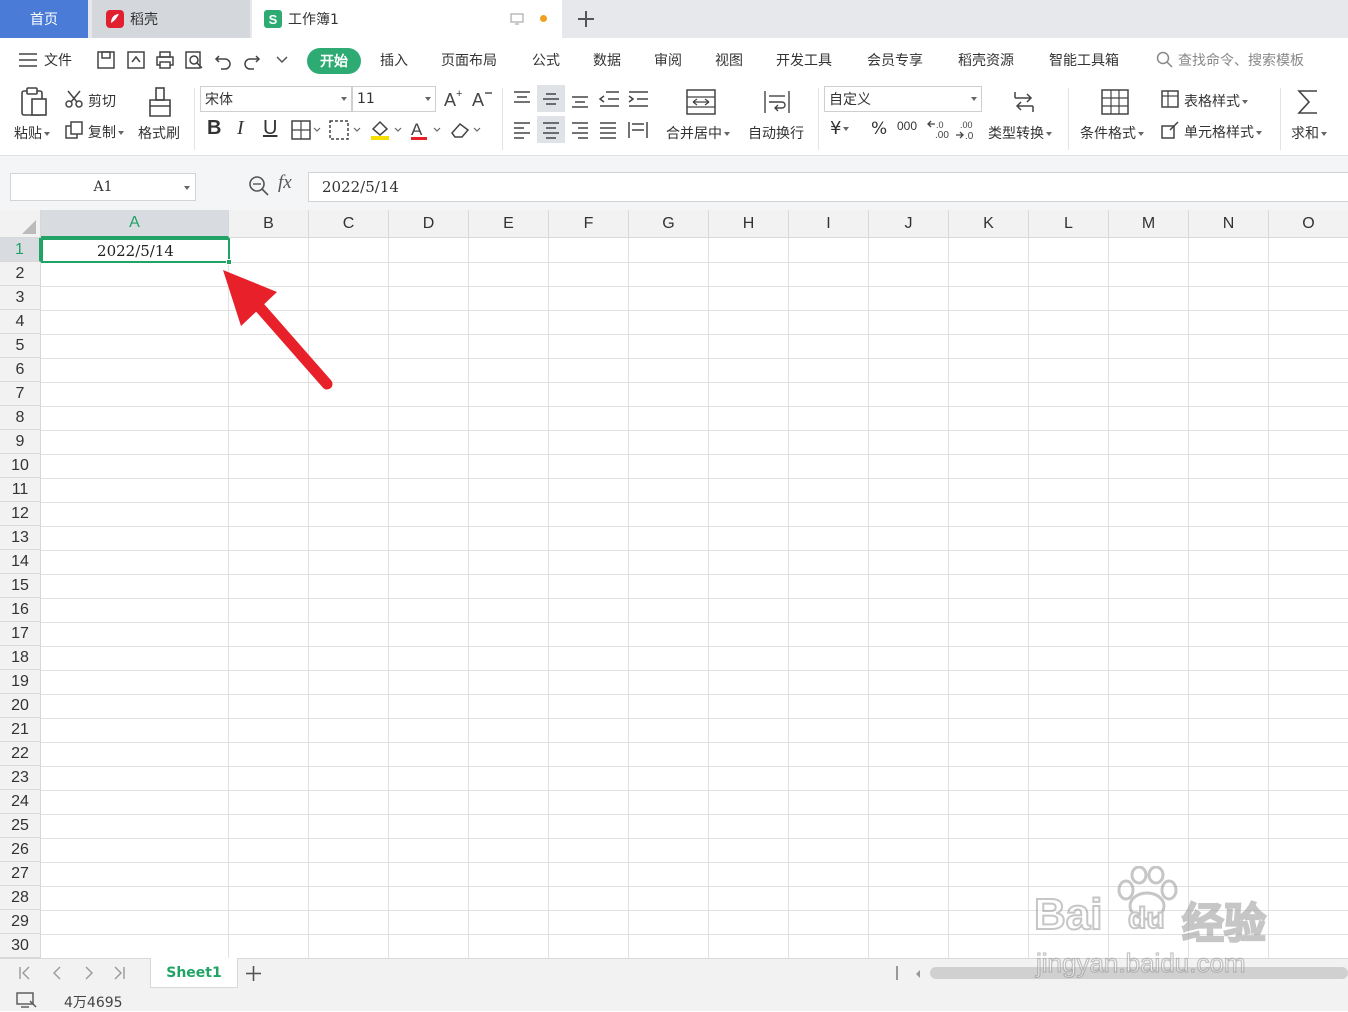 This screenshot has width=1348, height=1012. I want to click on thousands-separator-button: 000, so click(907, 126).